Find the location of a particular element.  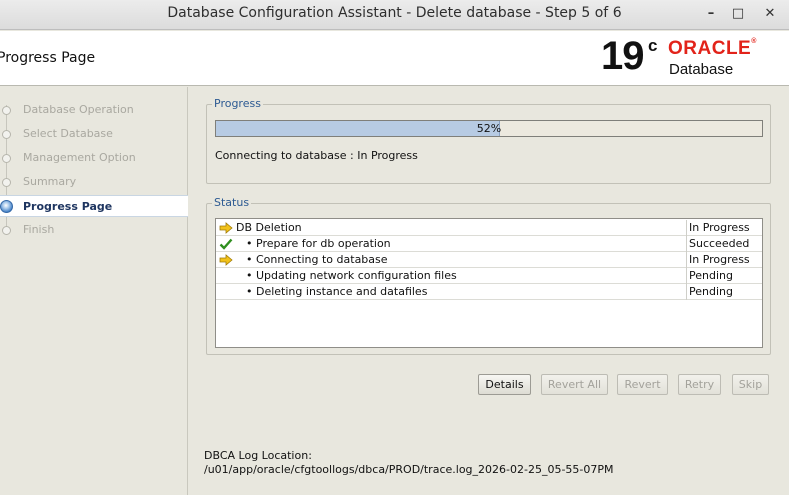

progress-message: Connecting to database : In Progress is located at coordinates (316, 155).